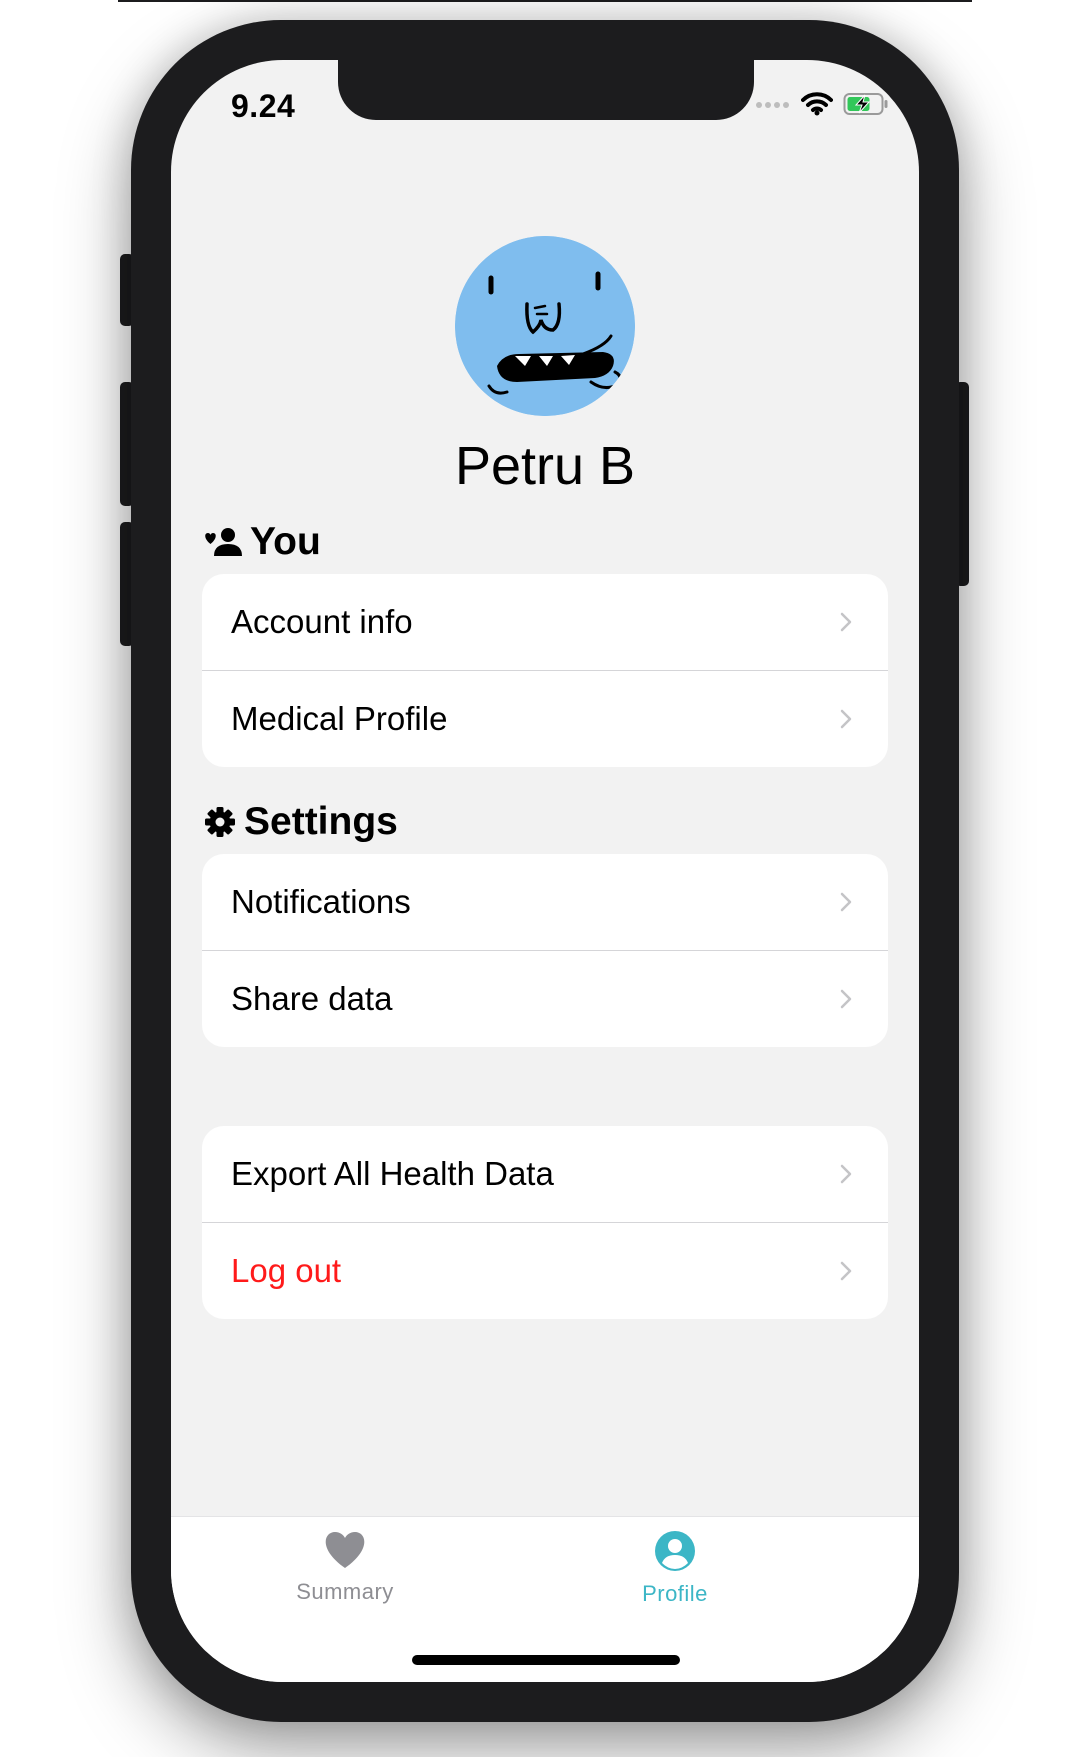  I want to click on avatar, so click(545, 326).